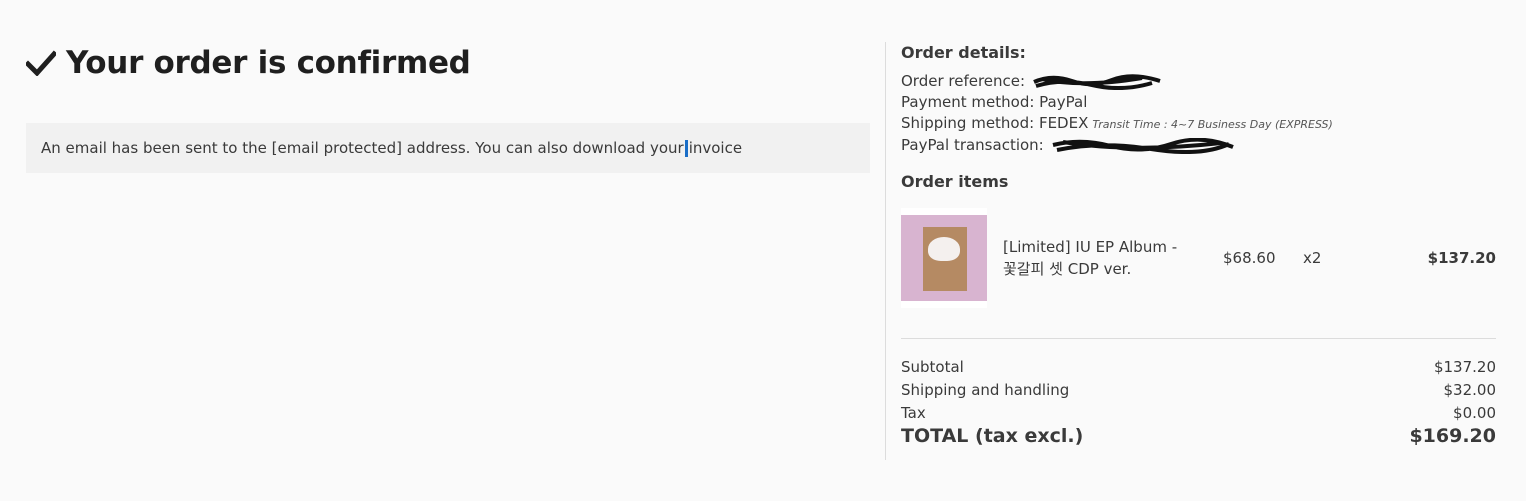 The height and width of the screenshot is (501, 1526). I want to click on tax-row: Tax $0.00, so click(1198, 413).